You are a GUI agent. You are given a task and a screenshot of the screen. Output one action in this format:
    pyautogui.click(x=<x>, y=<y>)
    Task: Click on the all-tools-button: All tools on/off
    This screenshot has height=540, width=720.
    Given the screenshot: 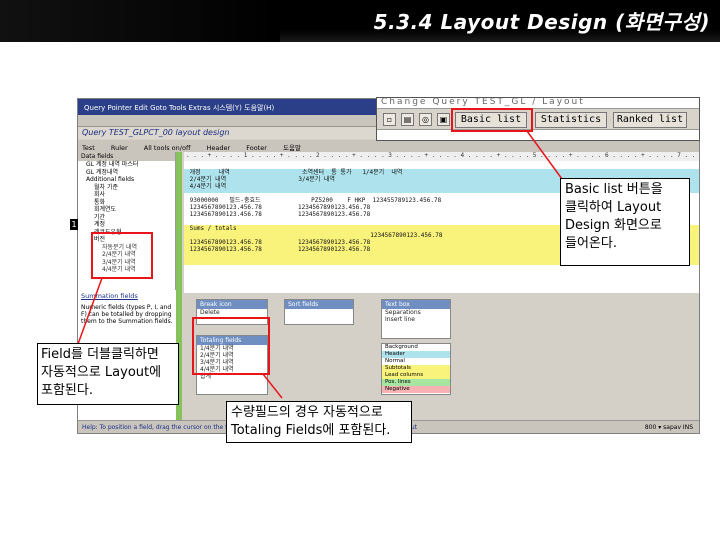 What is the action you would take?
    pyautogui.click(x=167, y=148)
    